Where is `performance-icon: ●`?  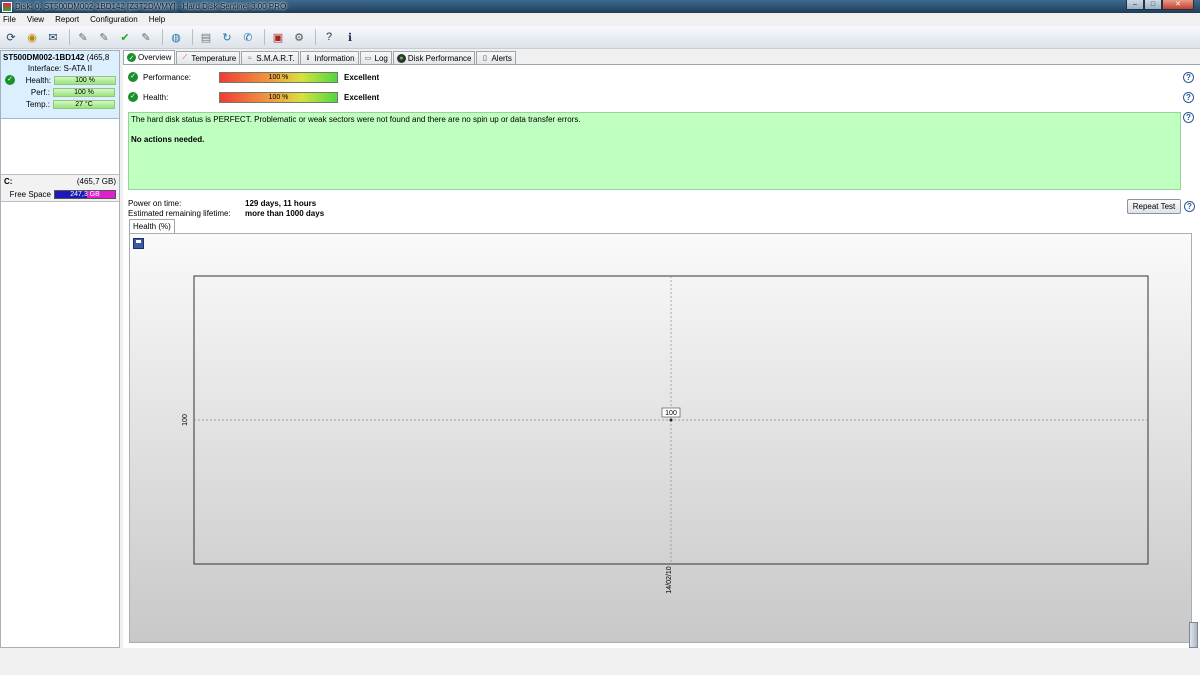 performance-icon: ● is located at coordinates (401, 58).